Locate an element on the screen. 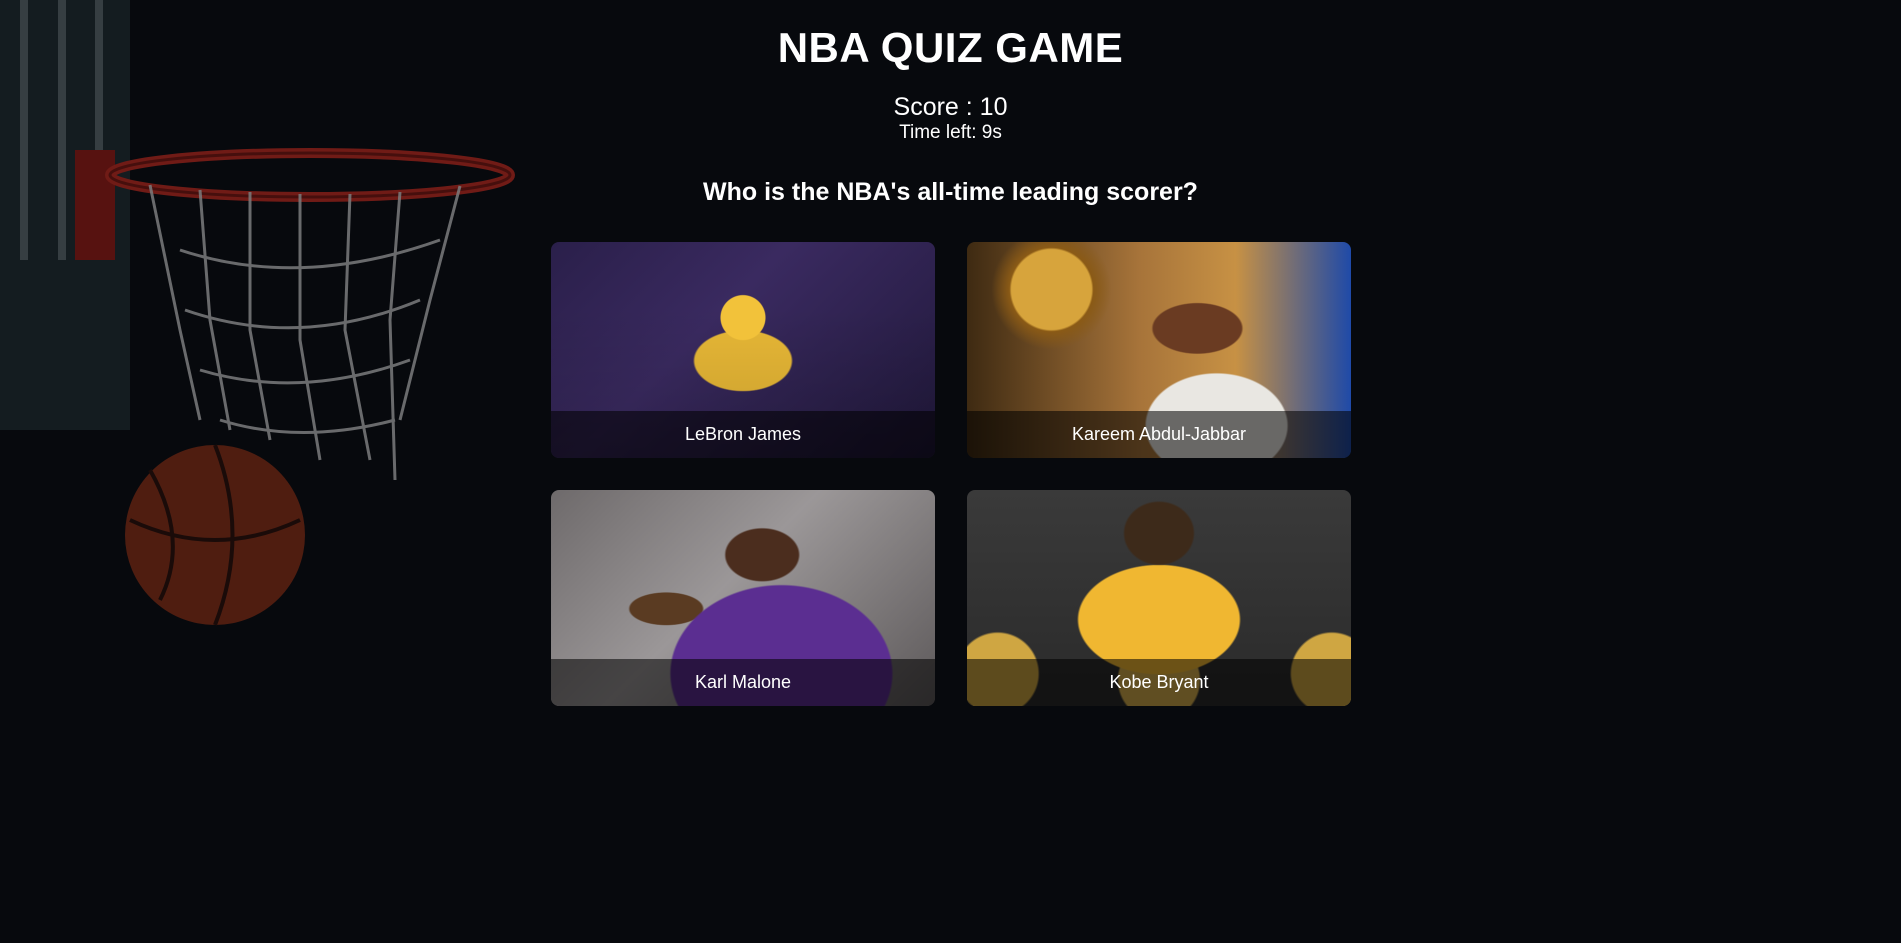  answer-option-label: Karl Malone is located at coordinates (743, 682).